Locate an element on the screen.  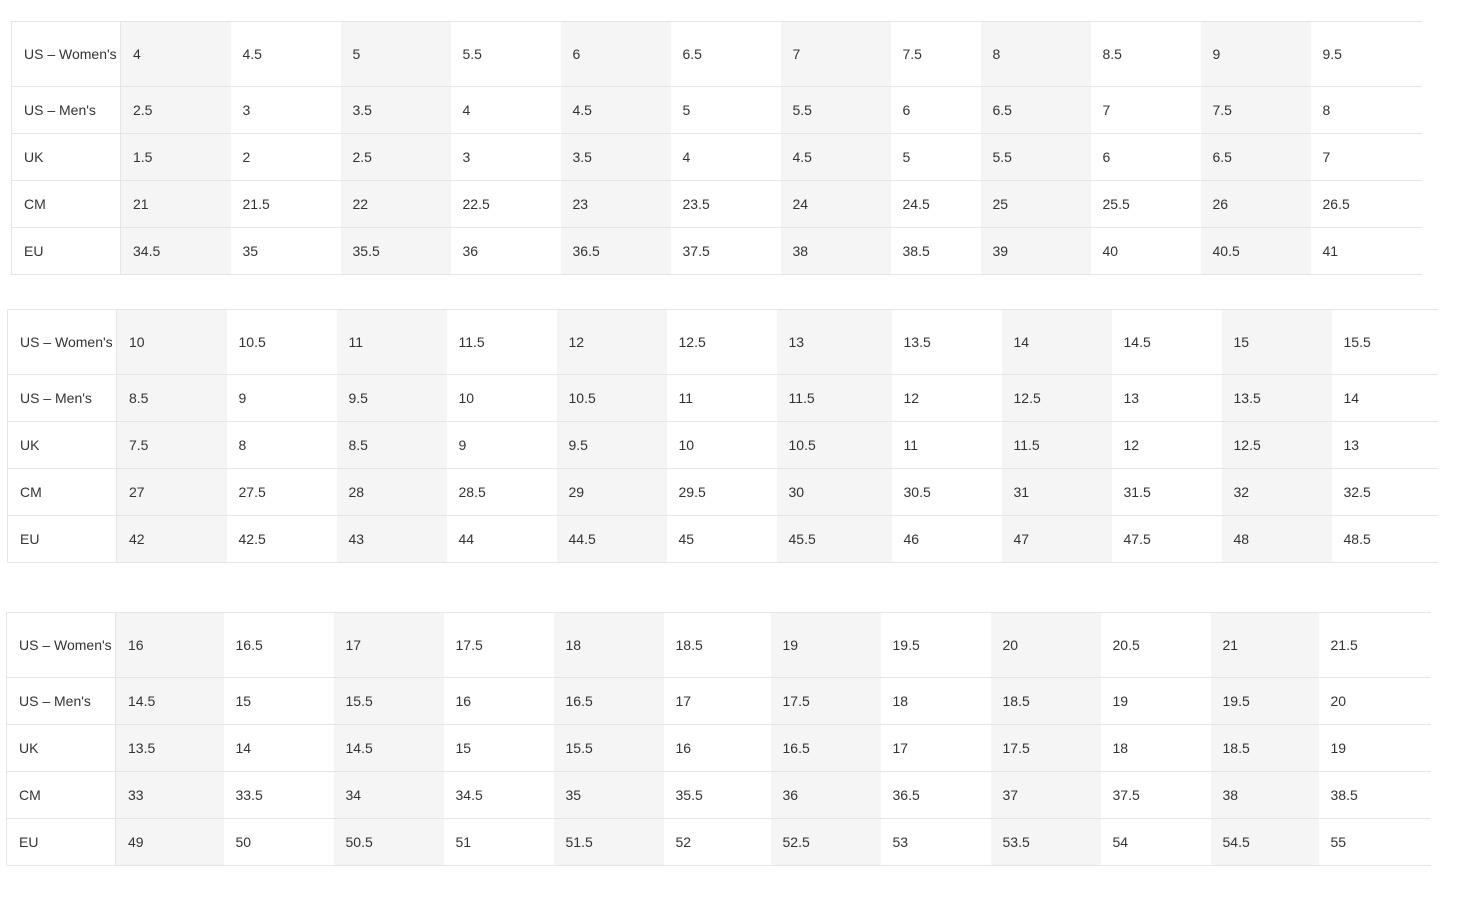
size-cell: 4.5 is located at coordinates (835, 157).